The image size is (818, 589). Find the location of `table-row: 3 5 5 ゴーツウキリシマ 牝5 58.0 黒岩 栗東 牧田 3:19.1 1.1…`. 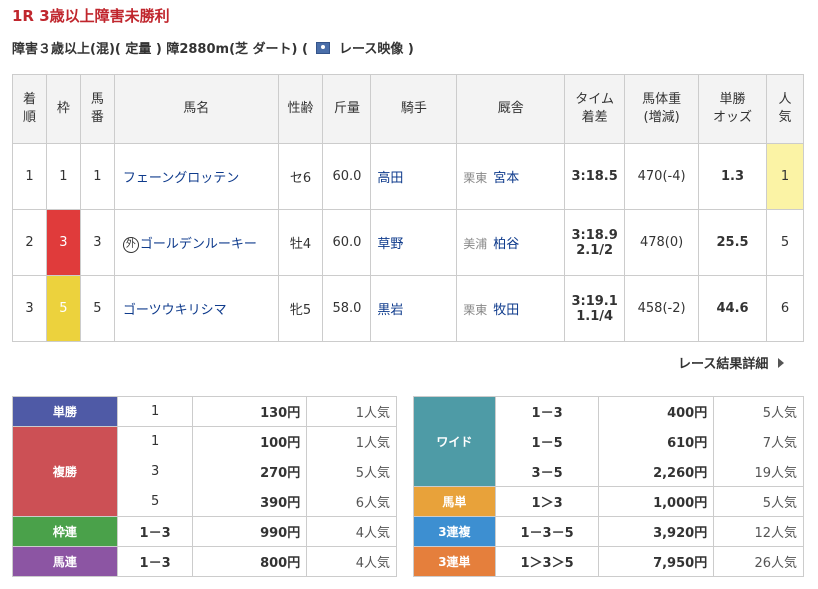

table-row: 3 5 5 ゴーツウキリシマ 牝5 58.0 黒岩 栗東 牧田 3:19.1 1.1… is located at coordinates (408, 308).